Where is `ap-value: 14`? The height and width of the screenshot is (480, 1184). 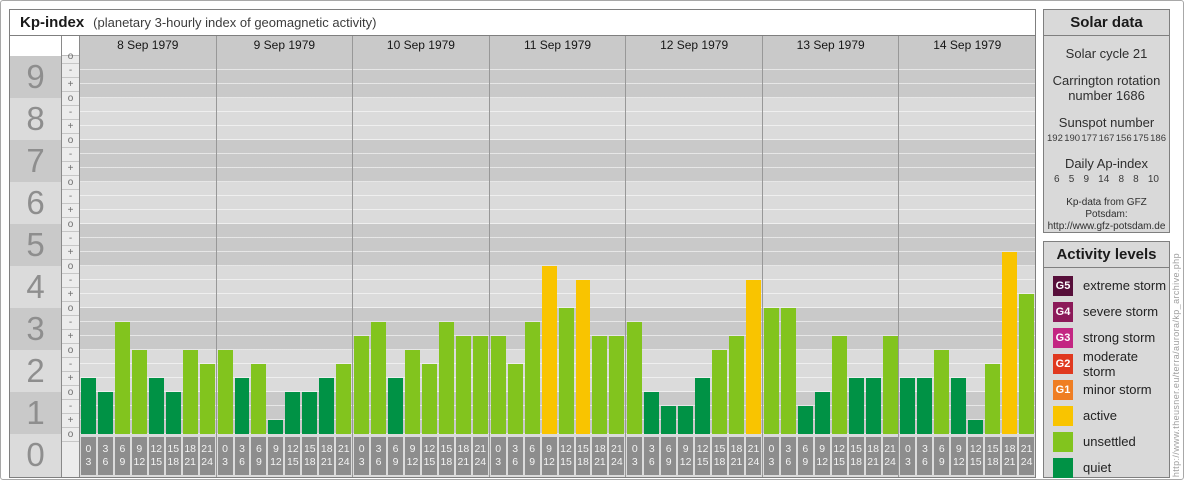 ap-value: 14 is located at coordinates (1104, 179).